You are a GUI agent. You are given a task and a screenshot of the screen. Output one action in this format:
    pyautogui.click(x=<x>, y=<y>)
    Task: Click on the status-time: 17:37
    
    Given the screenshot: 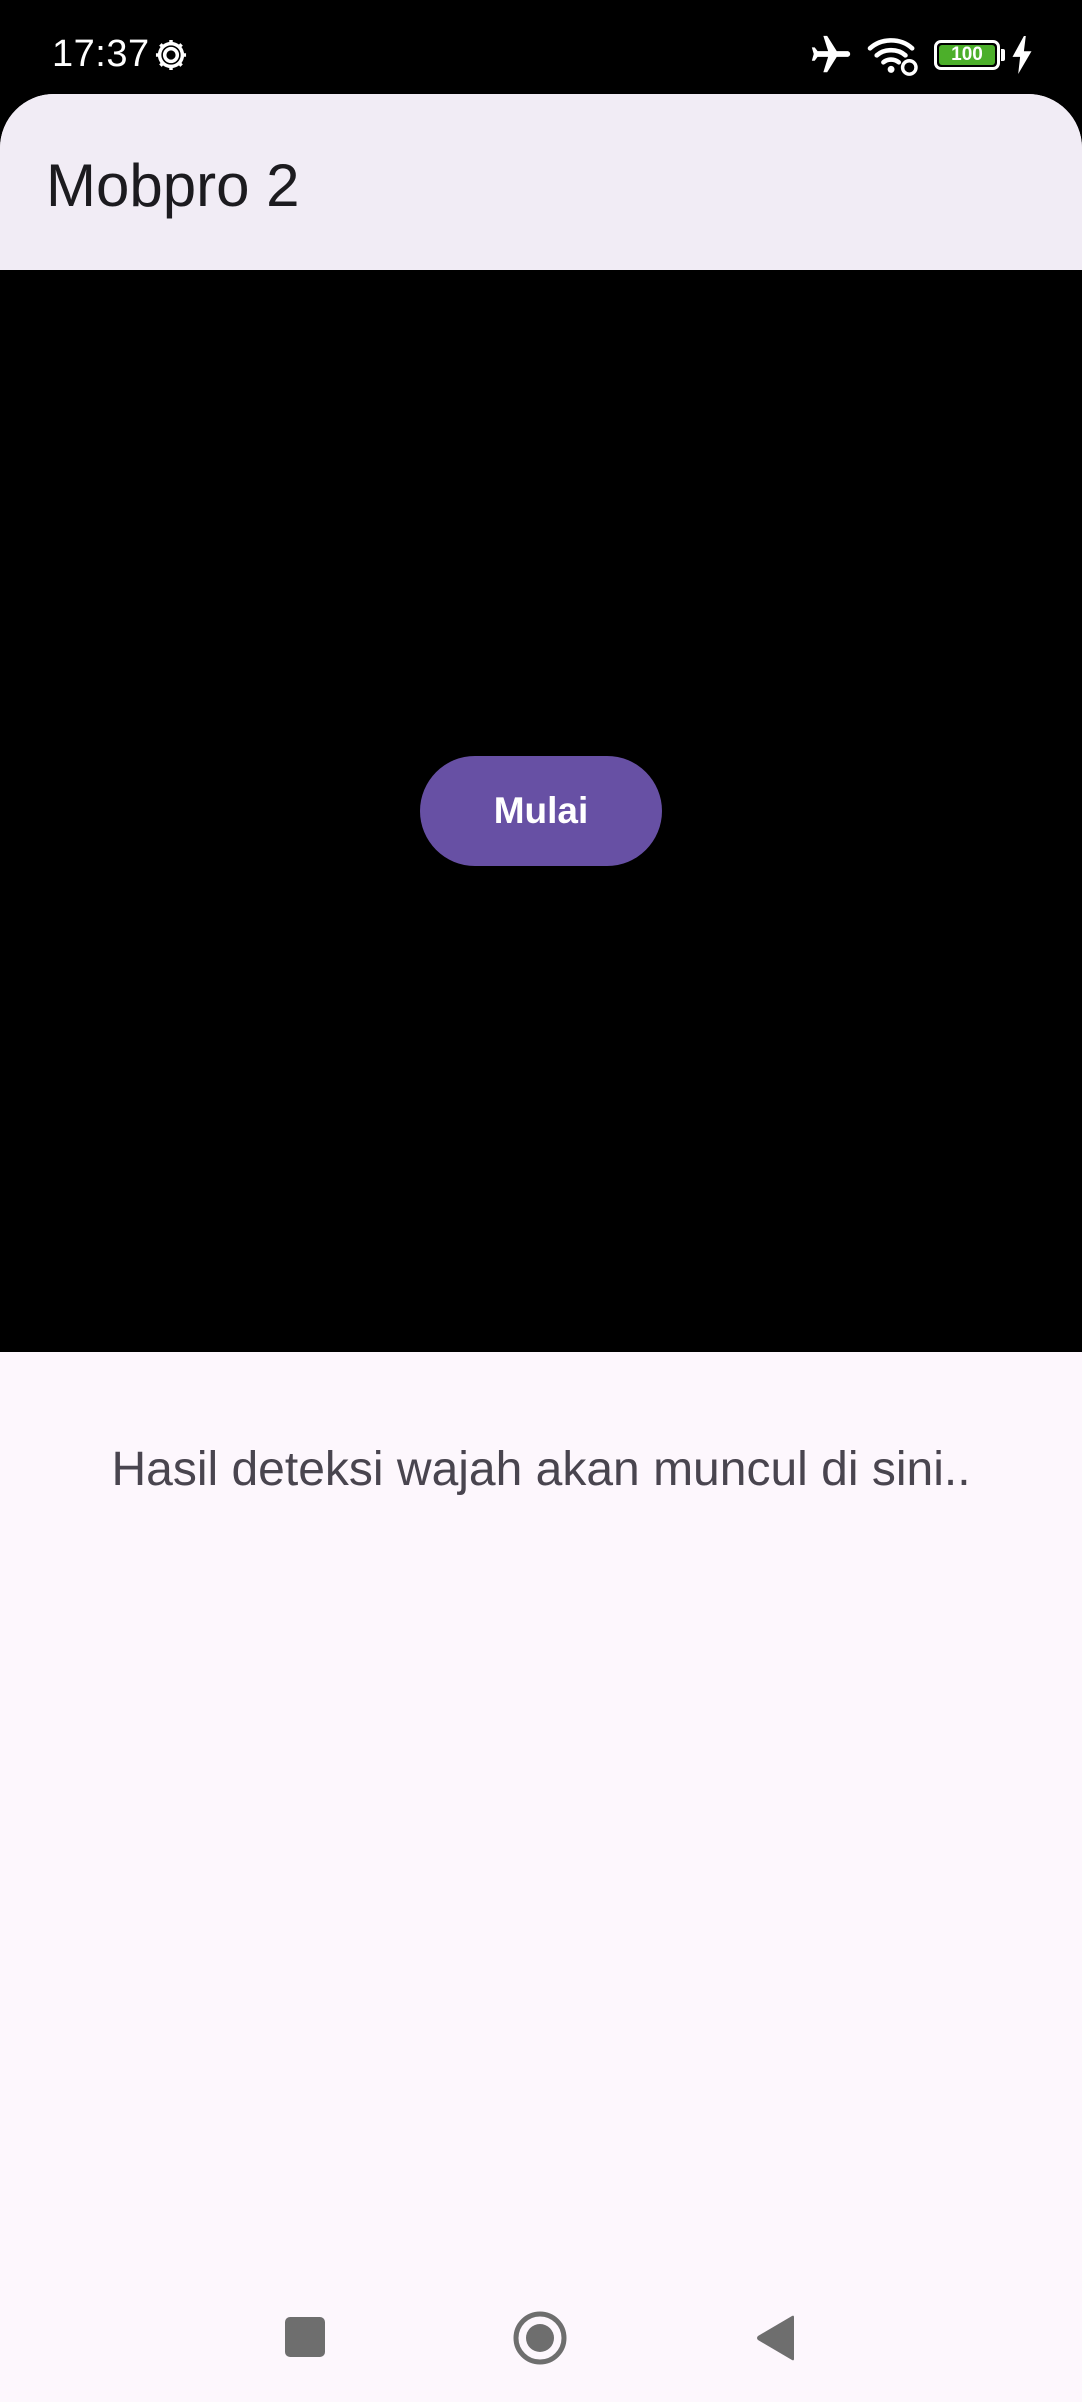 What is the action you would take?
    pyautogui.click(x=101, y=54)
    